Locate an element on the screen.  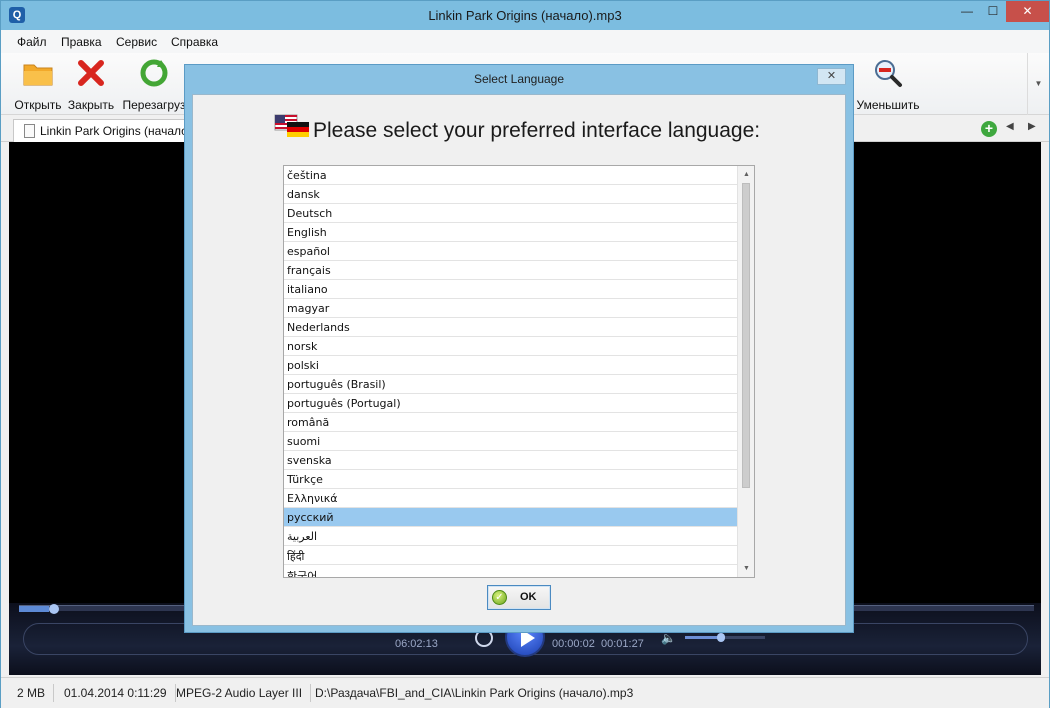
menu-edit: Правка is located at coordinates (81, 42).